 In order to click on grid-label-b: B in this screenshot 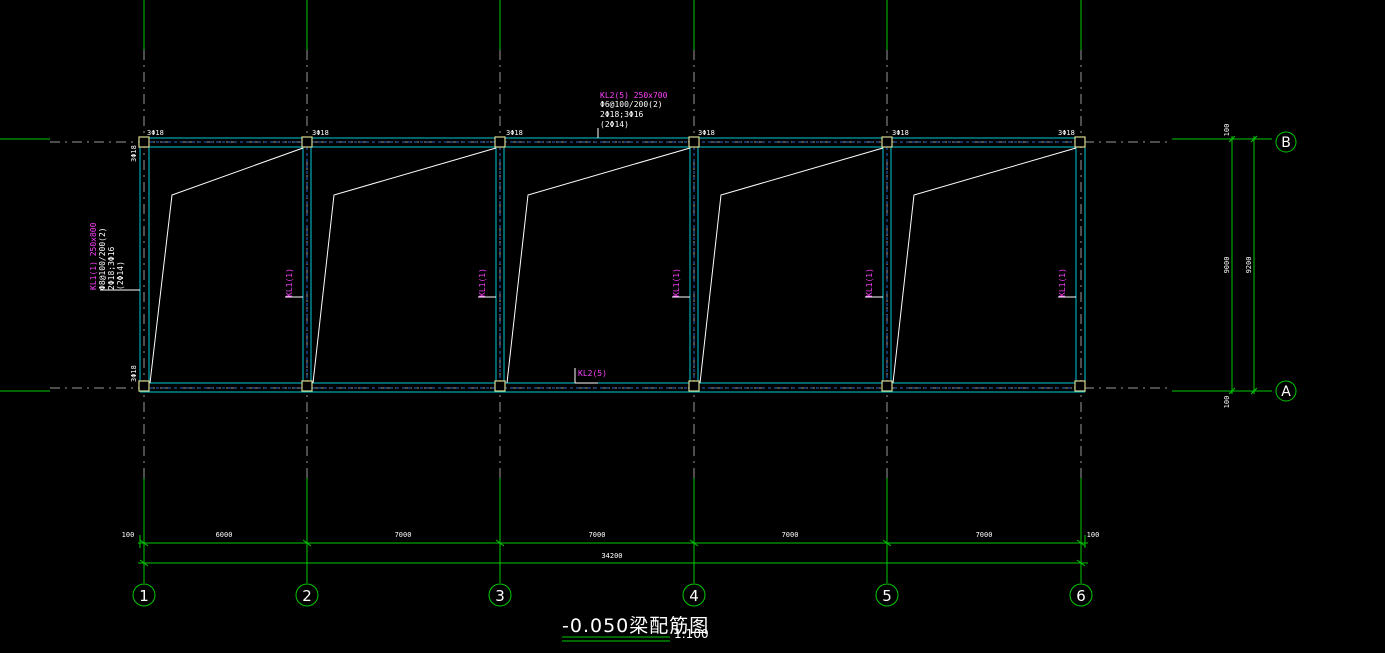, I will do `click(1286, 143)`.